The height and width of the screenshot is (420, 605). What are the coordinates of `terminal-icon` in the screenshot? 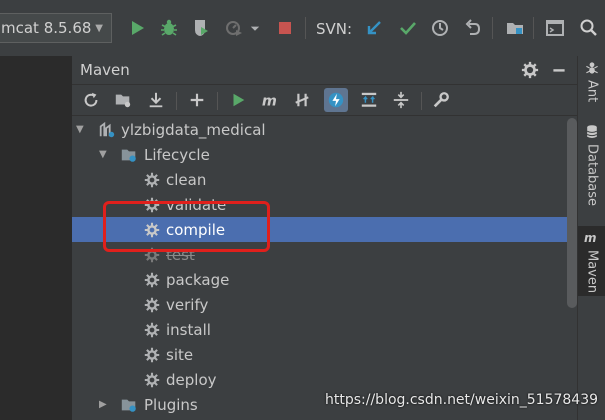 It's located at (555, 28).